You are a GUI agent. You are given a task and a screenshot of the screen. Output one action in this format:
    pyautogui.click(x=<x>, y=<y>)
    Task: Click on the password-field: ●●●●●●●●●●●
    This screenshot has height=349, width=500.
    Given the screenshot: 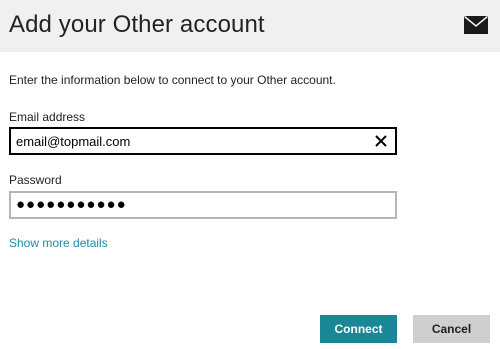 What is the action you would take?
    pyautogui.click(x=203, y=205)
    